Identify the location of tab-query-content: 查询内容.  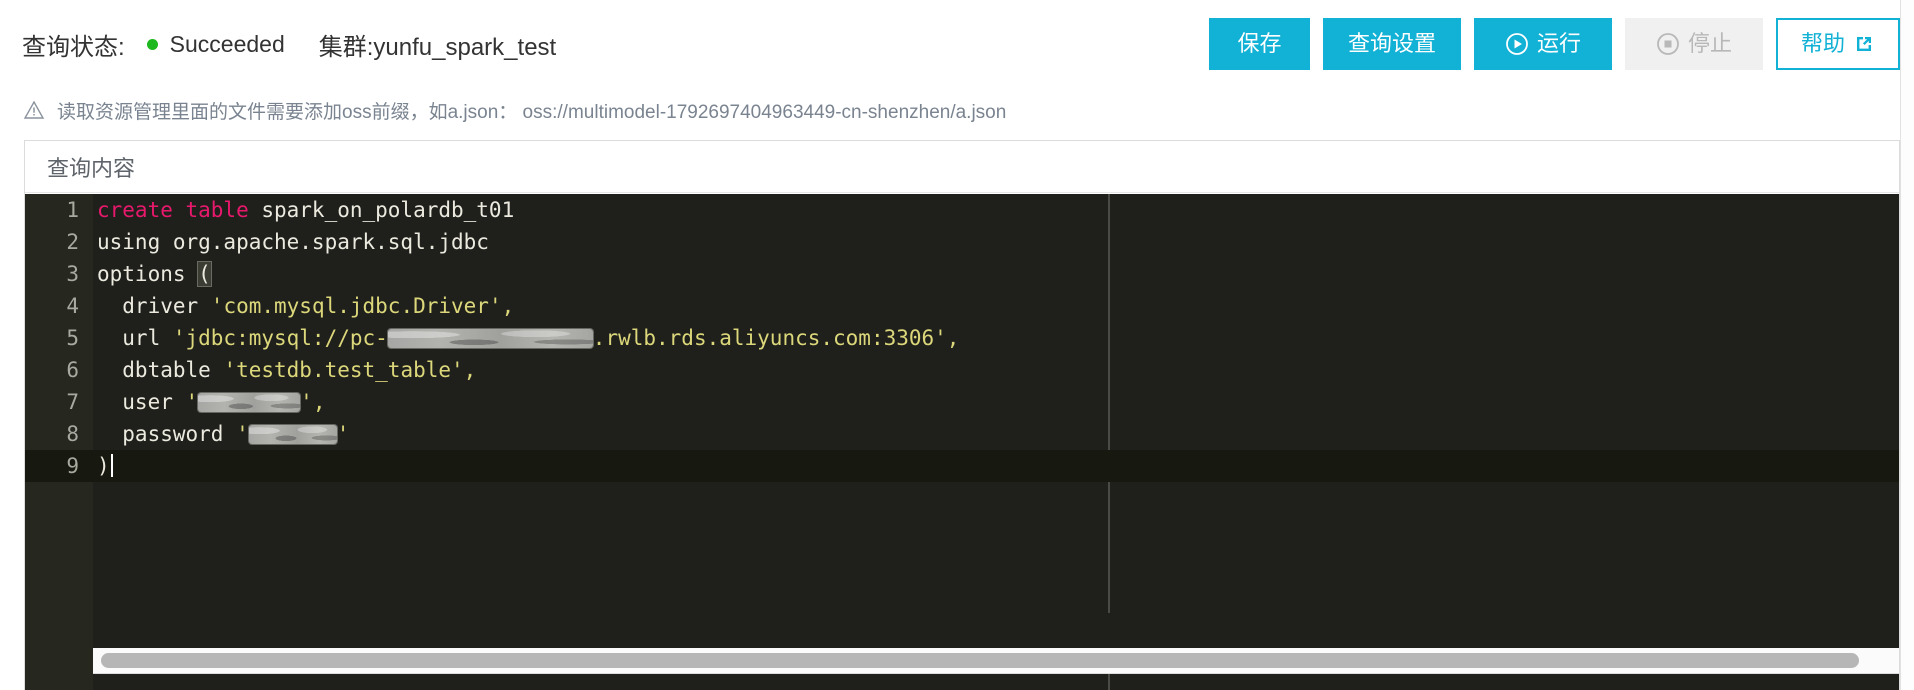
(91, 167).